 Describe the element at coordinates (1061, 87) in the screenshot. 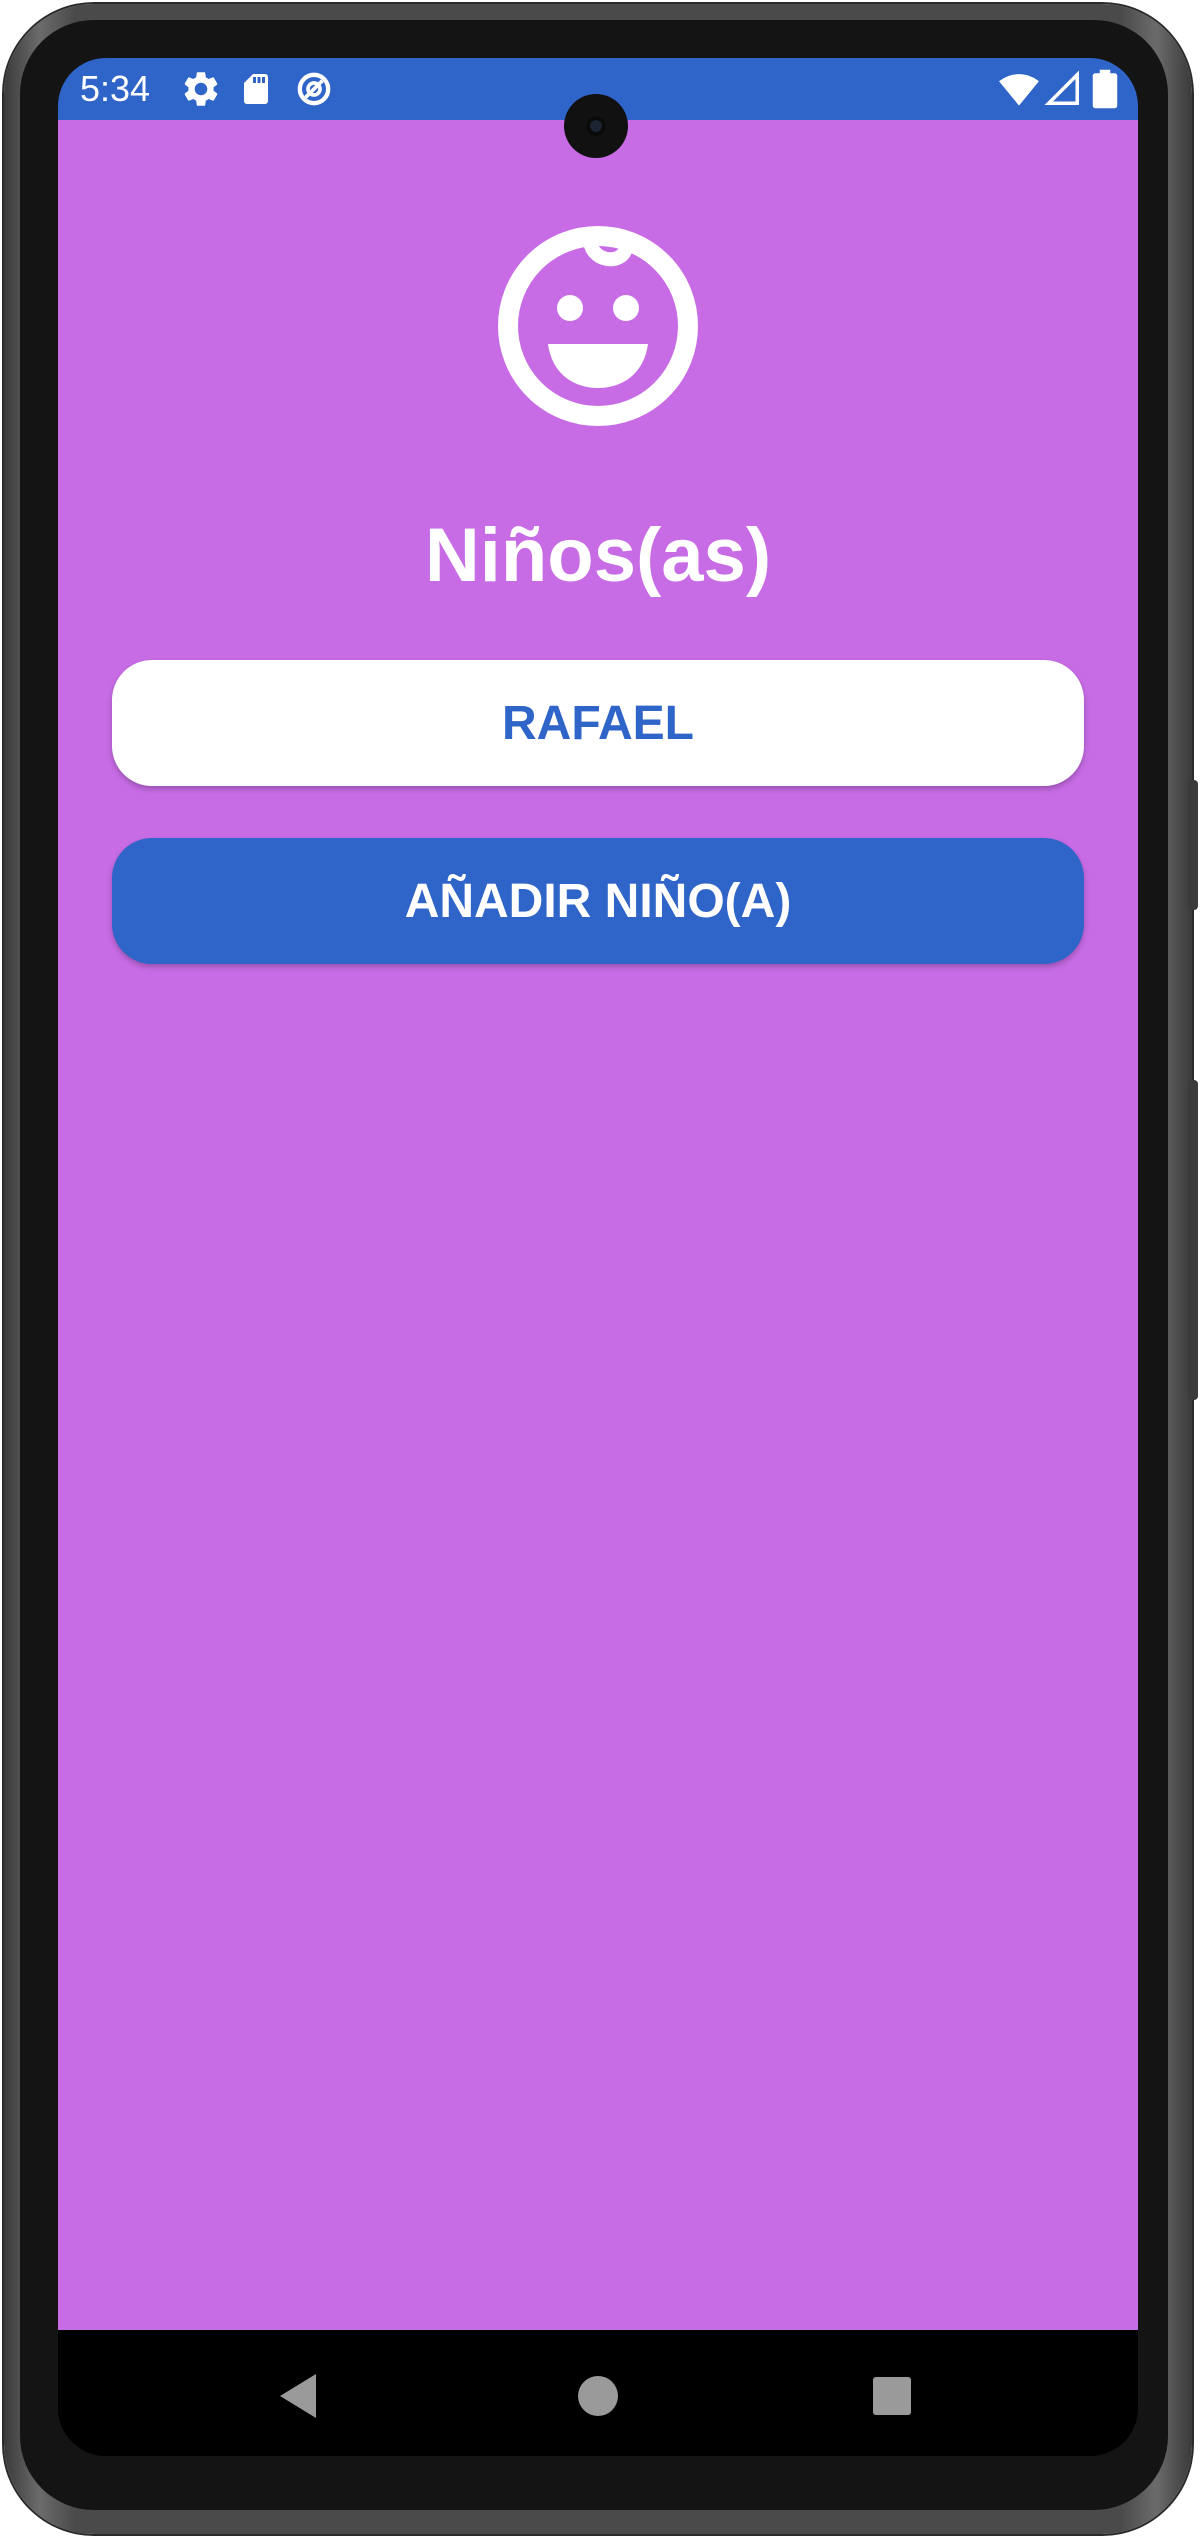

I see `cellular-signal-icon` at that location.